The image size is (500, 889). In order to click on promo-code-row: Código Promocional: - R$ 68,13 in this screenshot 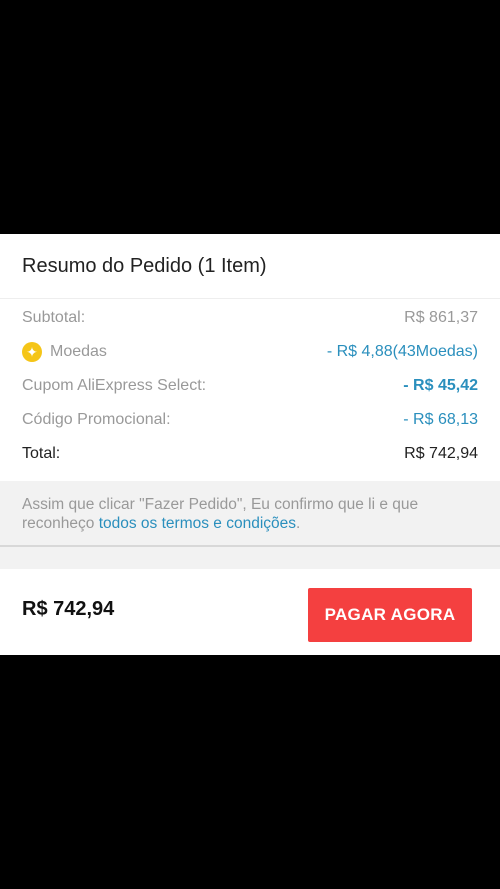, I will do `click(250, 420)`.